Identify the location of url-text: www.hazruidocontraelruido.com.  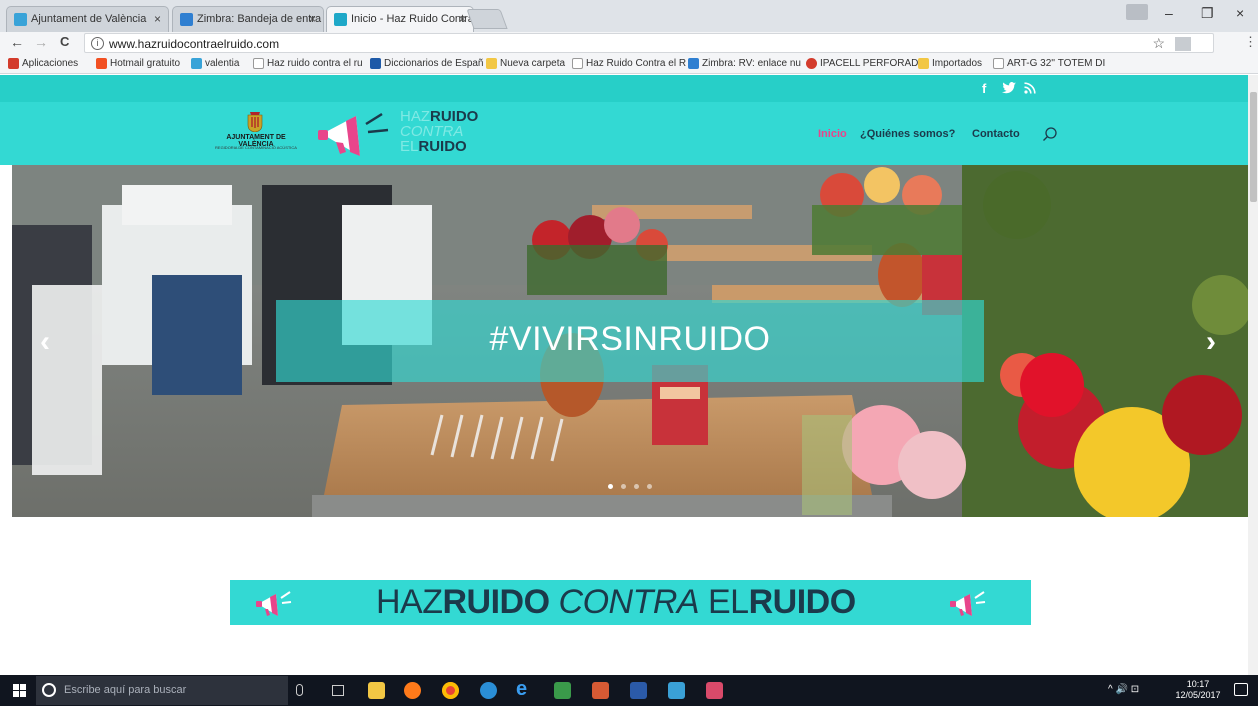
(194, 44).